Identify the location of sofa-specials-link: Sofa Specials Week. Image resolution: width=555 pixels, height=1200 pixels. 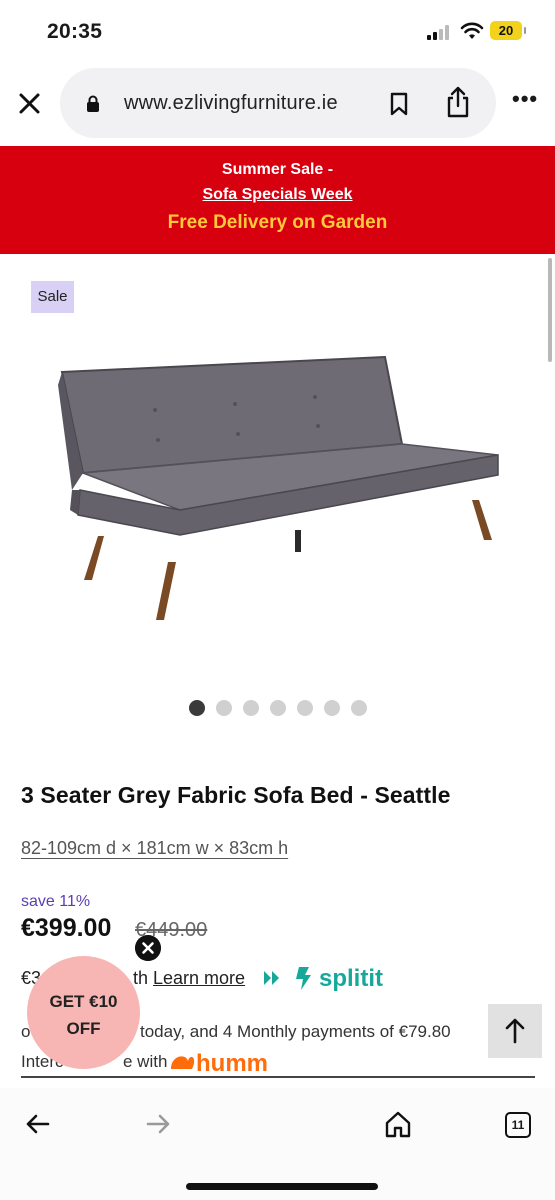
(278, 194).